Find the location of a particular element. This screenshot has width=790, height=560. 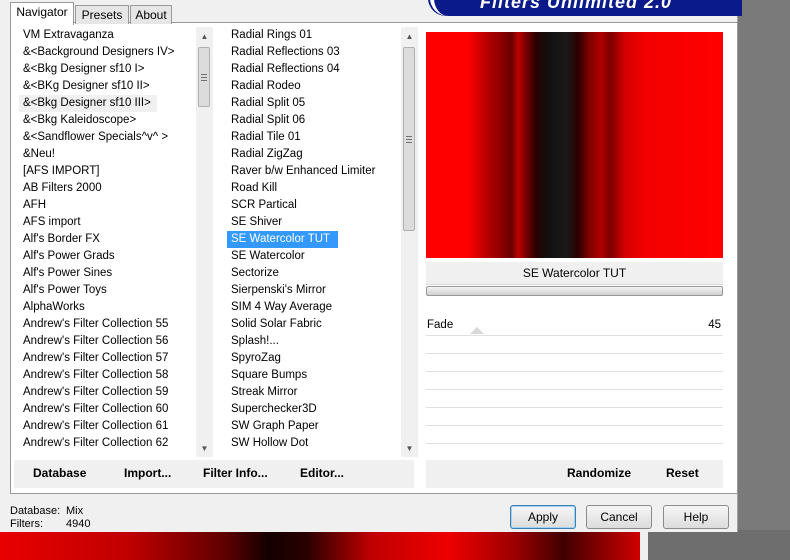

list-item: AFH is located at coordinates (107, 205).